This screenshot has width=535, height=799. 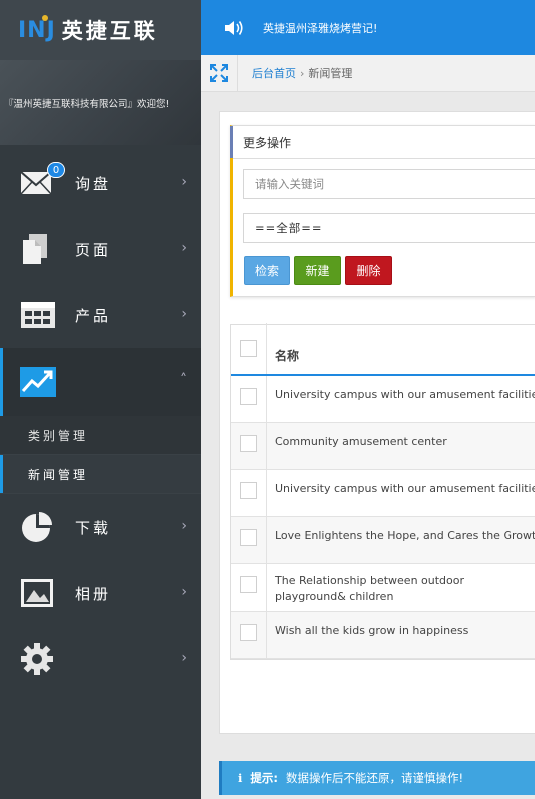 I want to click on speaker-icon, so click(x=234, y=28).